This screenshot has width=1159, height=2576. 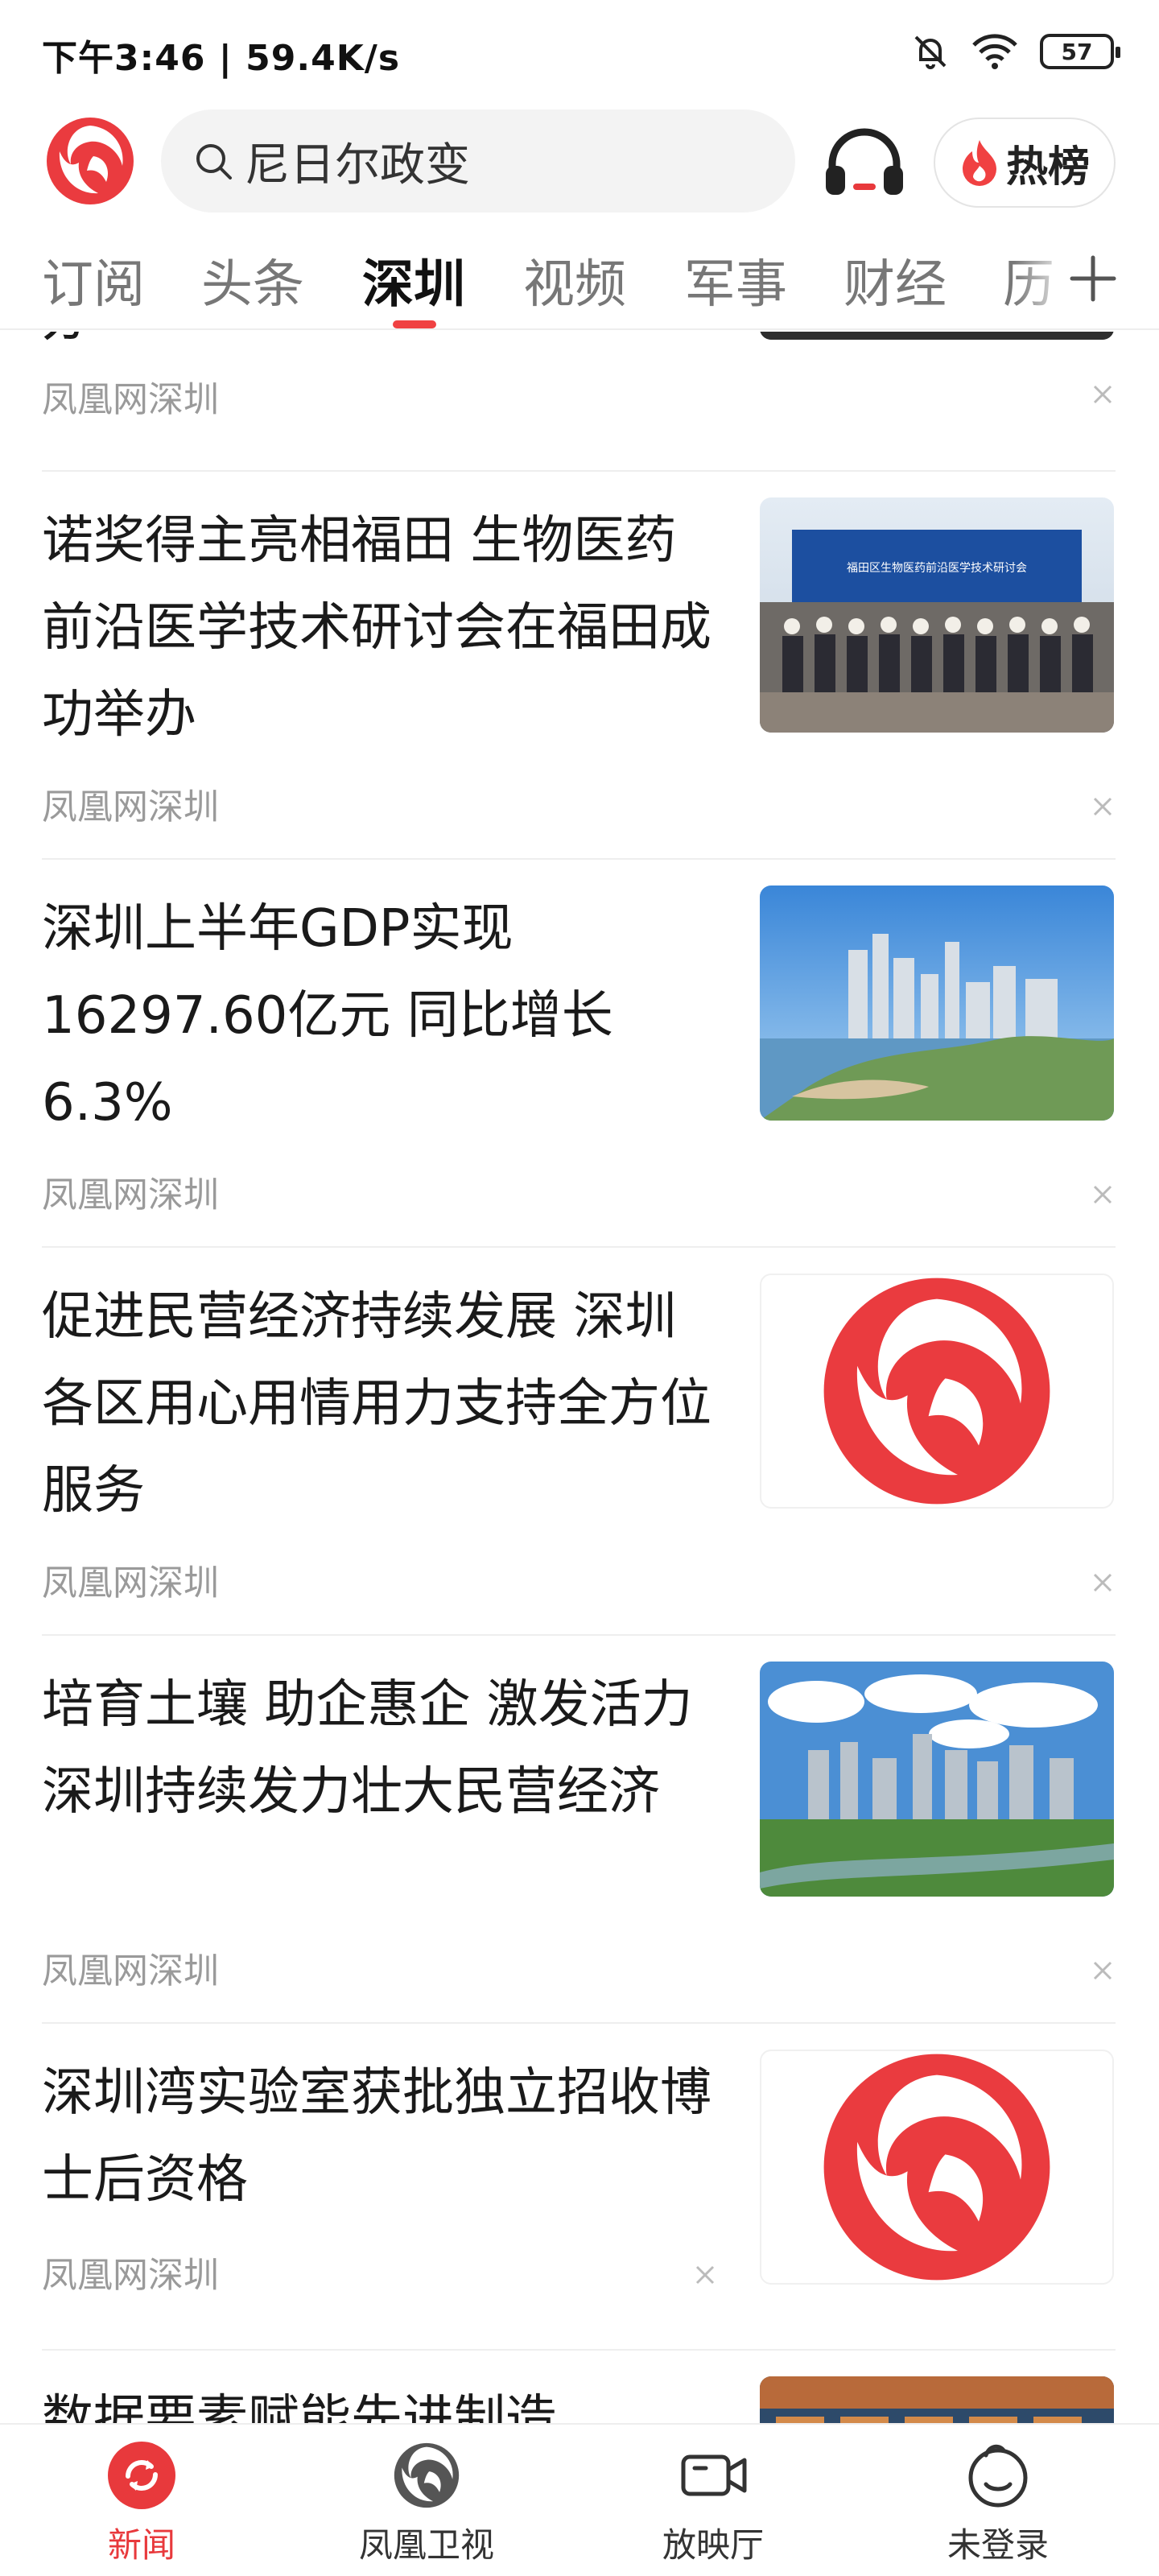 I want to click on active-tab-indicator, so click(x=414, y=324).